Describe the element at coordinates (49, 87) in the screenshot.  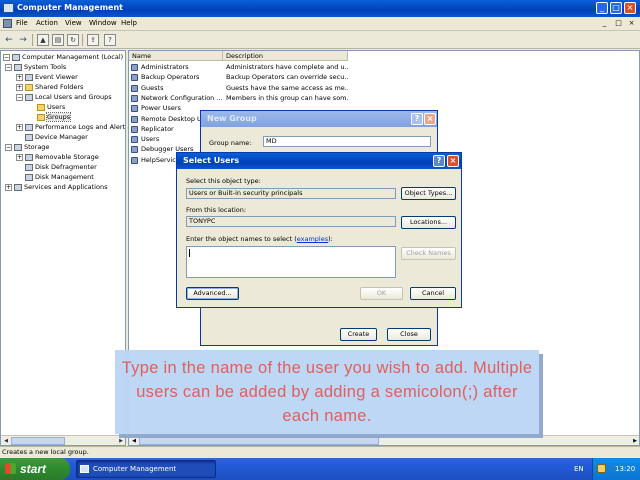
I see `tree-item-shared-folders: + Shared Folders` at that location.